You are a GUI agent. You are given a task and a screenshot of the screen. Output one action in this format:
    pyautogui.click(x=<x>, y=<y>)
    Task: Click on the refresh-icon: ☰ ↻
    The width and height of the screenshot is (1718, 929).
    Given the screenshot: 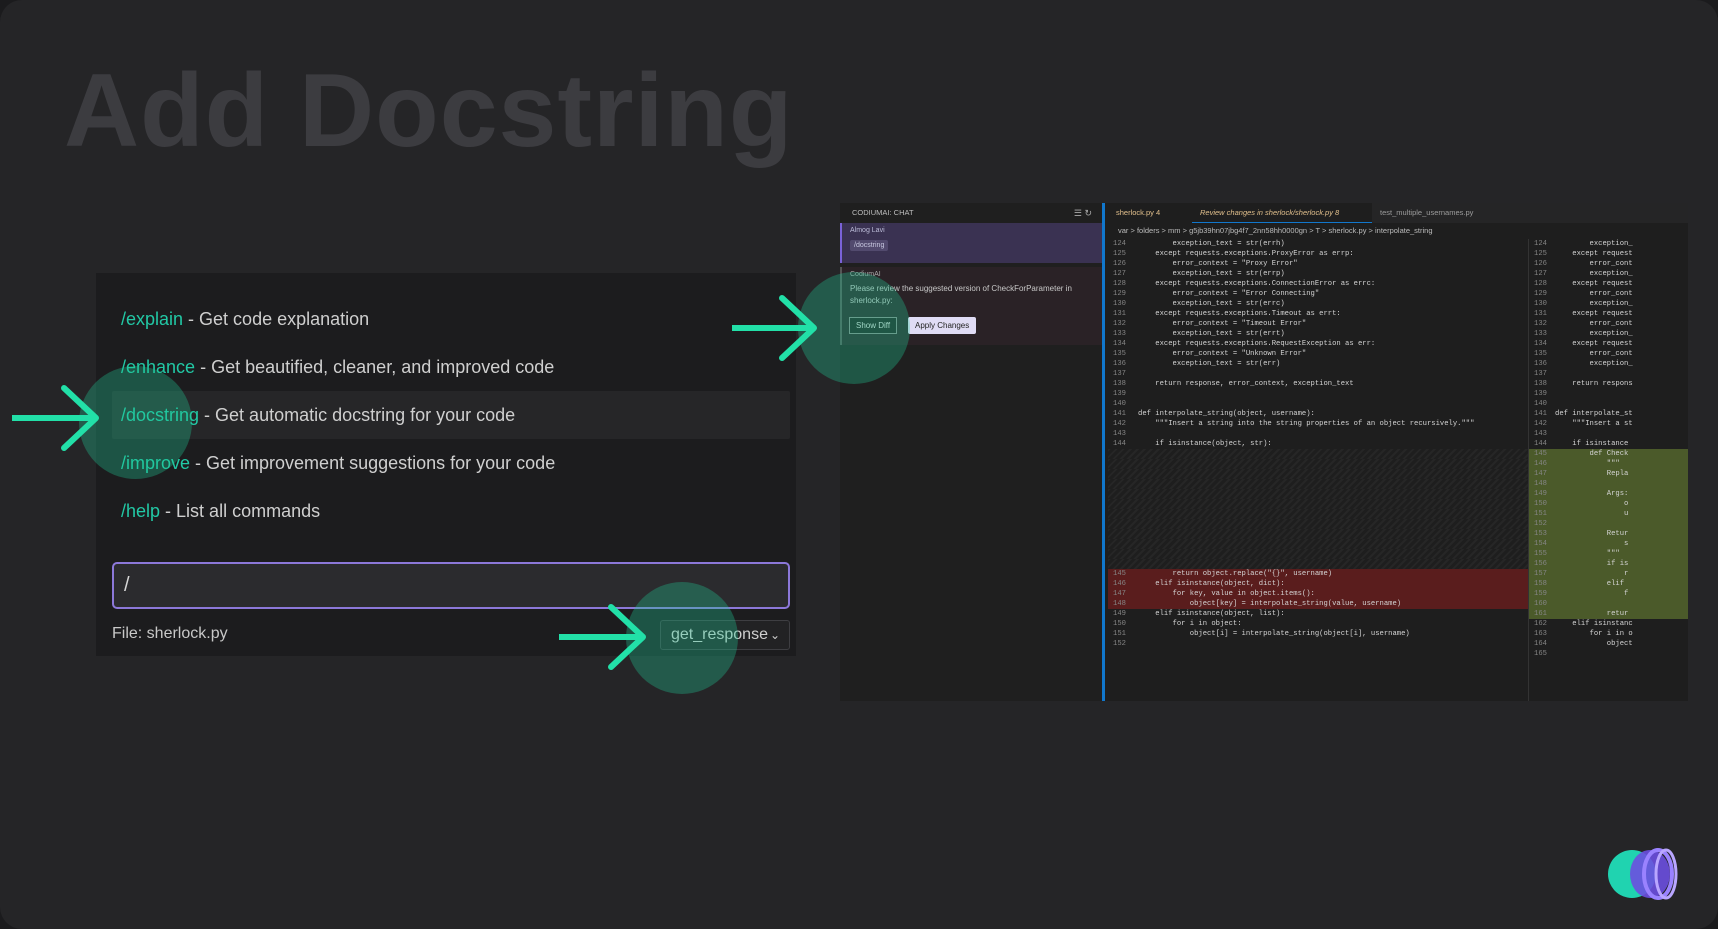 What is the action you would take?
    pyautogui.click(x=1083, y=213)
    